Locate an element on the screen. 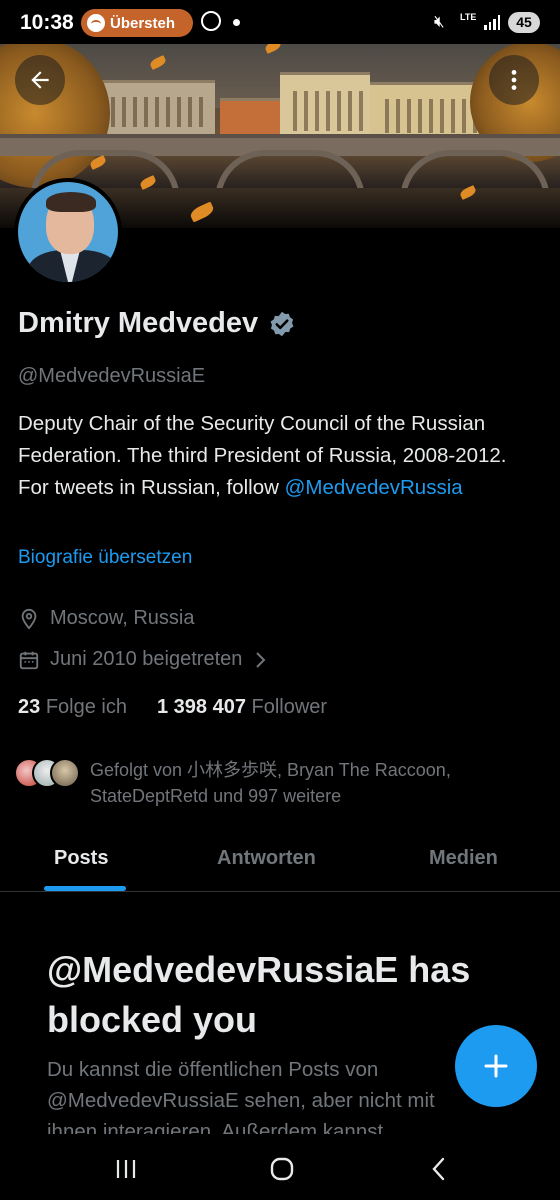  profile-name-row: Dmitry Medvedev is located at coordinates (157, 323).